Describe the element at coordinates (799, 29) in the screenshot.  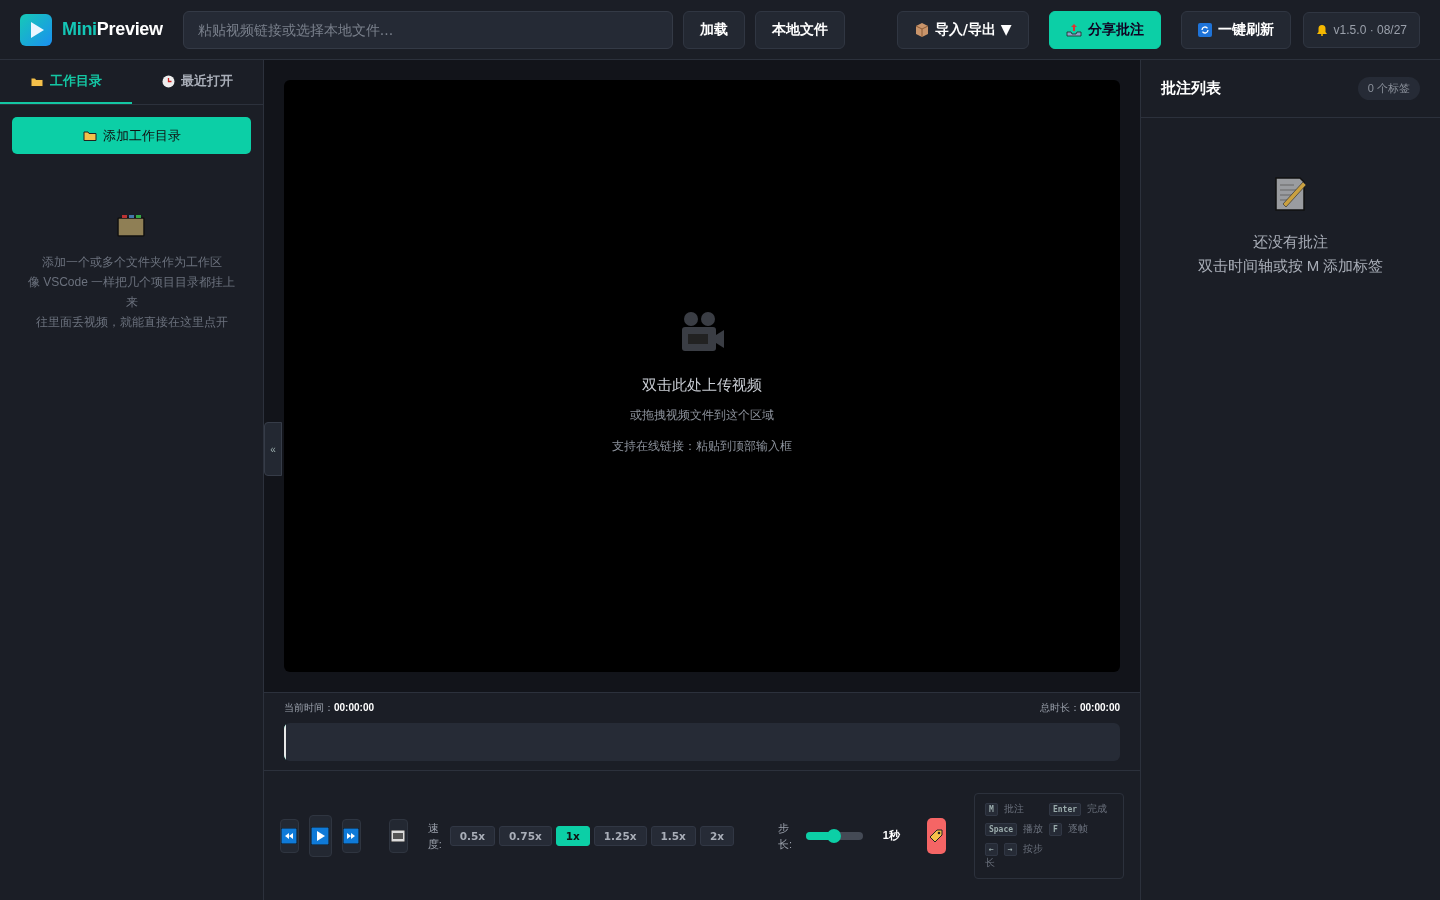
I see `local-file-button: 本地文件` at that location.